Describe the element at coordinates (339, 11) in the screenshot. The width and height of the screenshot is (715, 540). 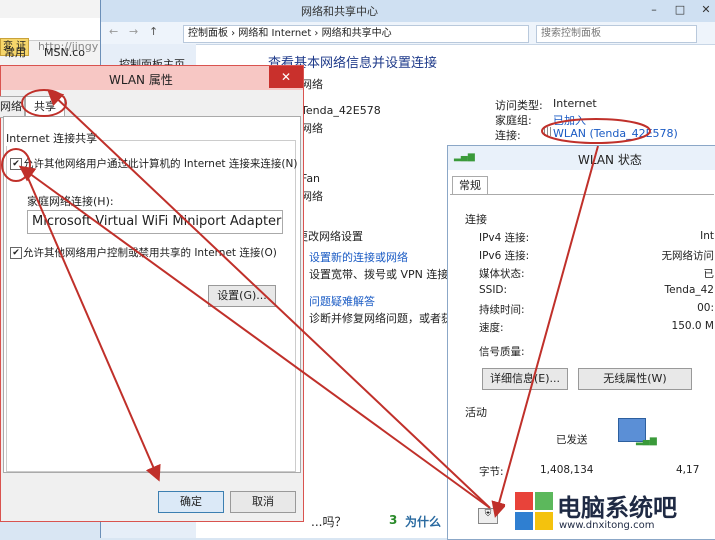
I see `window-title: 网络和共享中心` at that location.